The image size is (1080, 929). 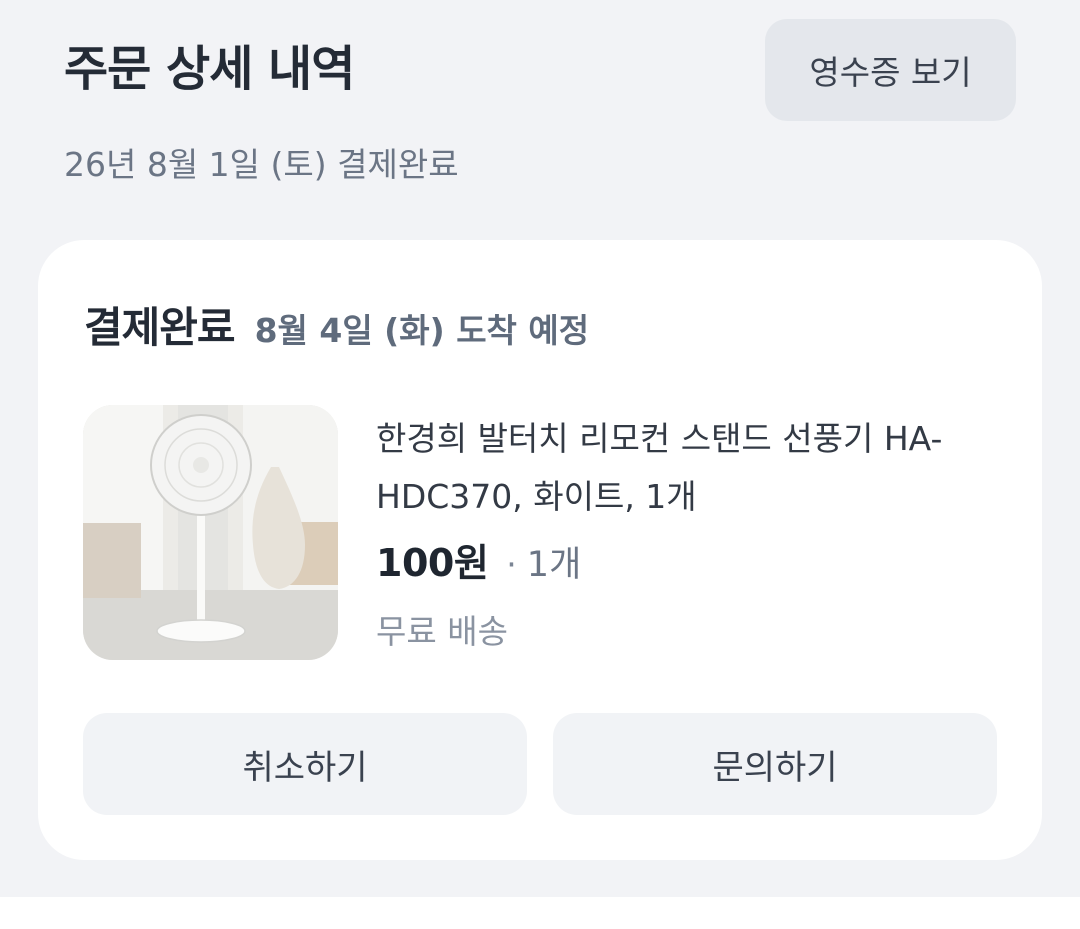 What do you see at coordinates (160, 327) in the screenshot?
I see `order-status: 결제완료` at bounding box center [160, 327].